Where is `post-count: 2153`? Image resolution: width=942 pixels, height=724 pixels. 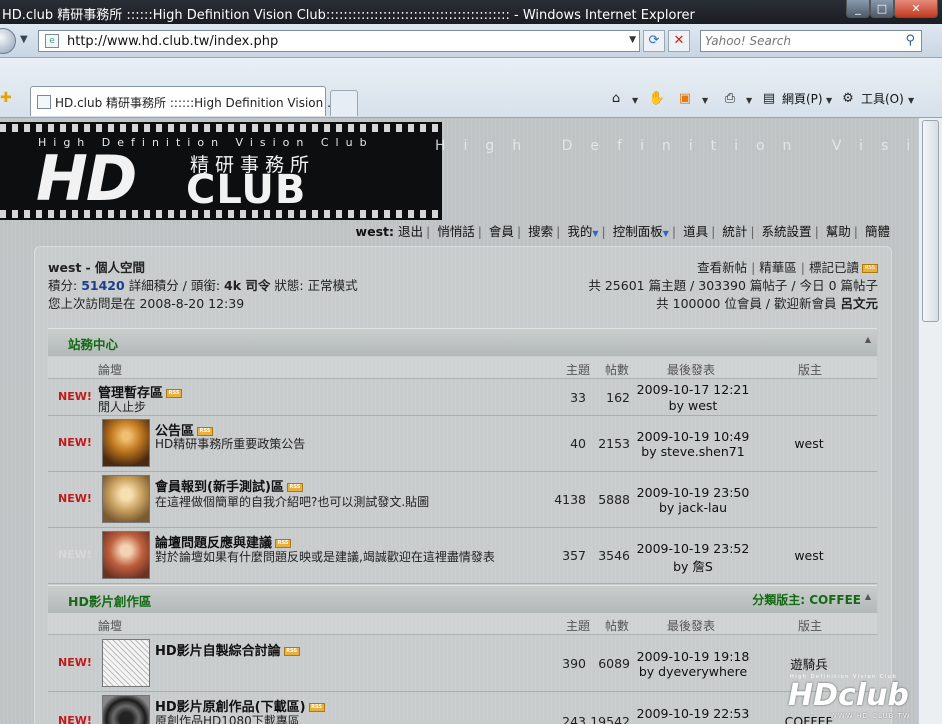 post-count: 2153 is located at coordinates (614, 443).